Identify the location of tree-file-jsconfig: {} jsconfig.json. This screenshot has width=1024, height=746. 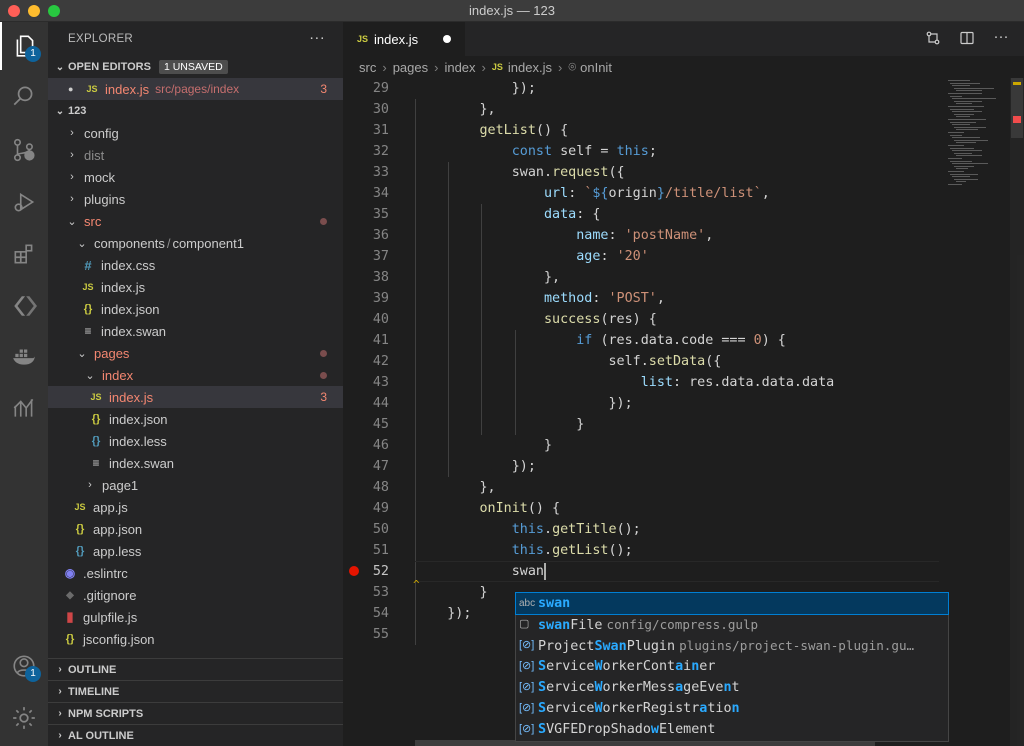
(195, 639).